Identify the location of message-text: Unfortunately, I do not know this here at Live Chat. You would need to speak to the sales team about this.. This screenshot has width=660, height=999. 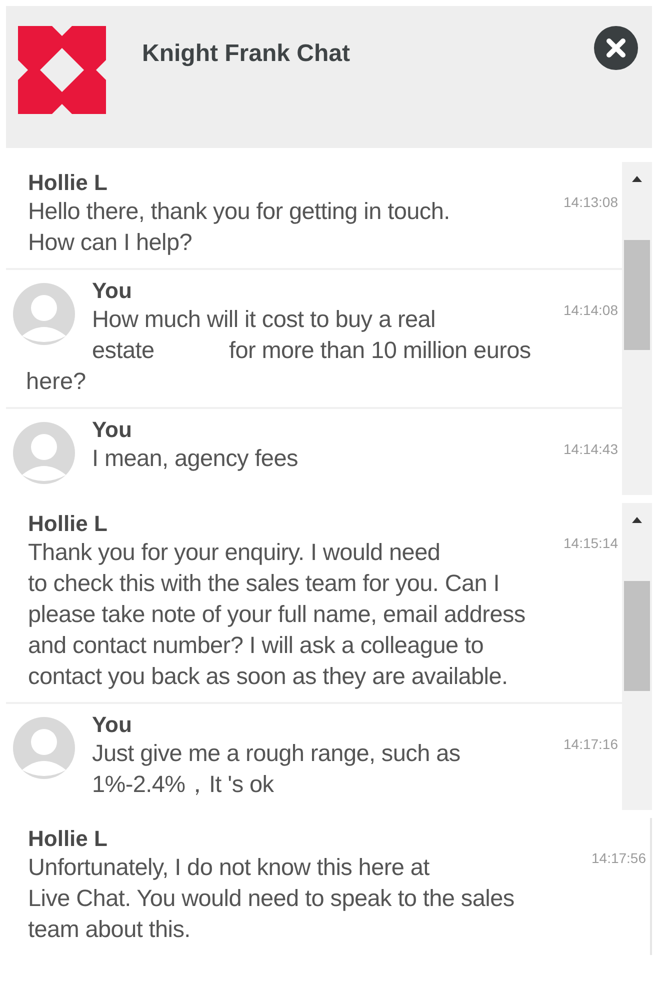
(272, 898).